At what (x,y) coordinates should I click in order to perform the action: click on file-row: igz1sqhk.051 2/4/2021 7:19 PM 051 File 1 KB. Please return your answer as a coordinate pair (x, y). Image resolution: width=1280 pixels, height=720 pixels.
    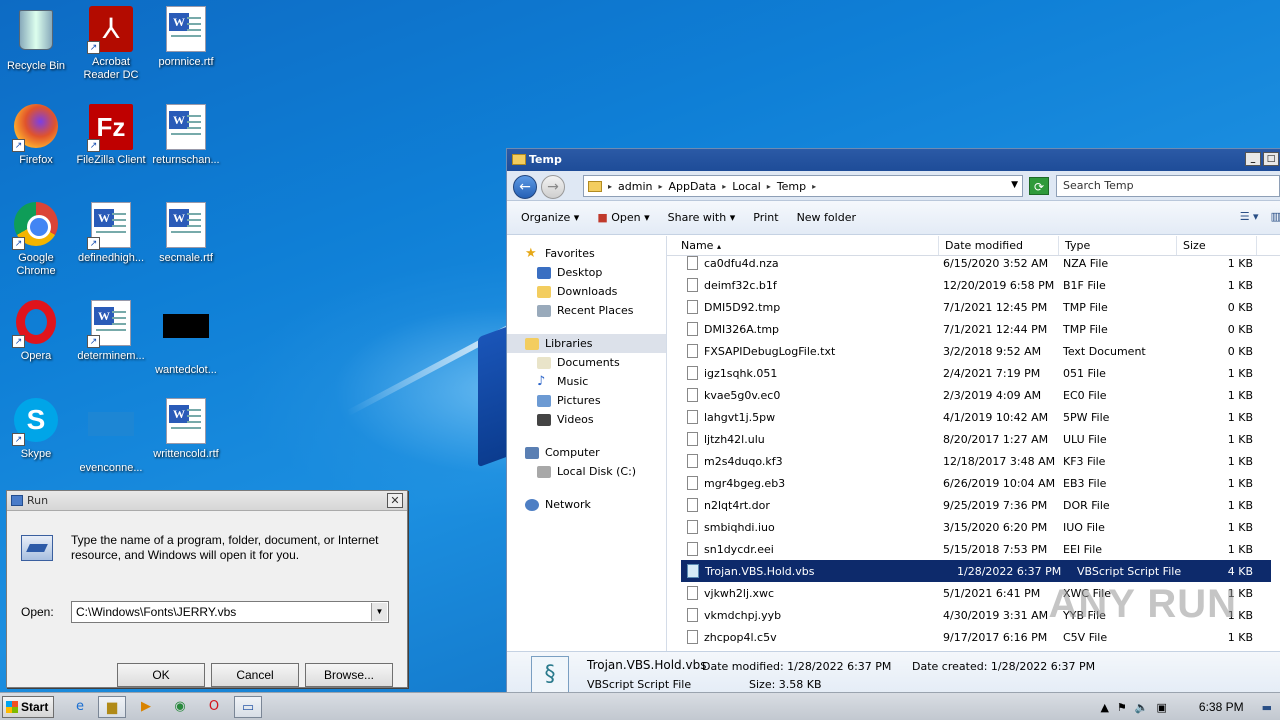
    Looking at the image, I should click on (973, 373).